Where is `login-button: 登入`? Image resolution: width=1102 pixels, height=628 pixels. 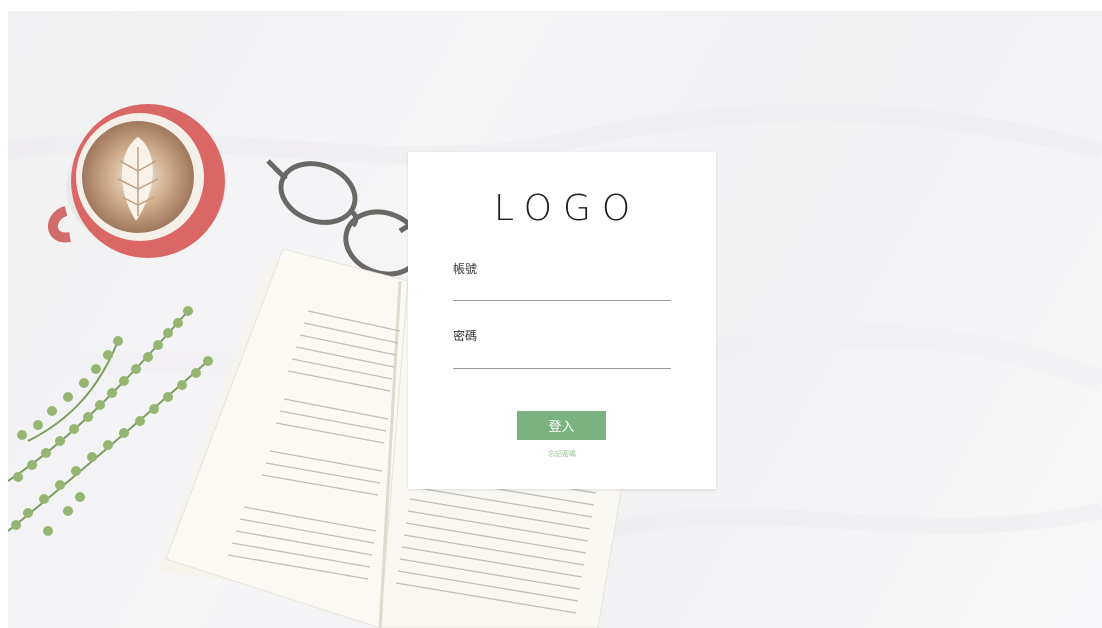 login-button: 登入 is located at coordinates (561, 425).